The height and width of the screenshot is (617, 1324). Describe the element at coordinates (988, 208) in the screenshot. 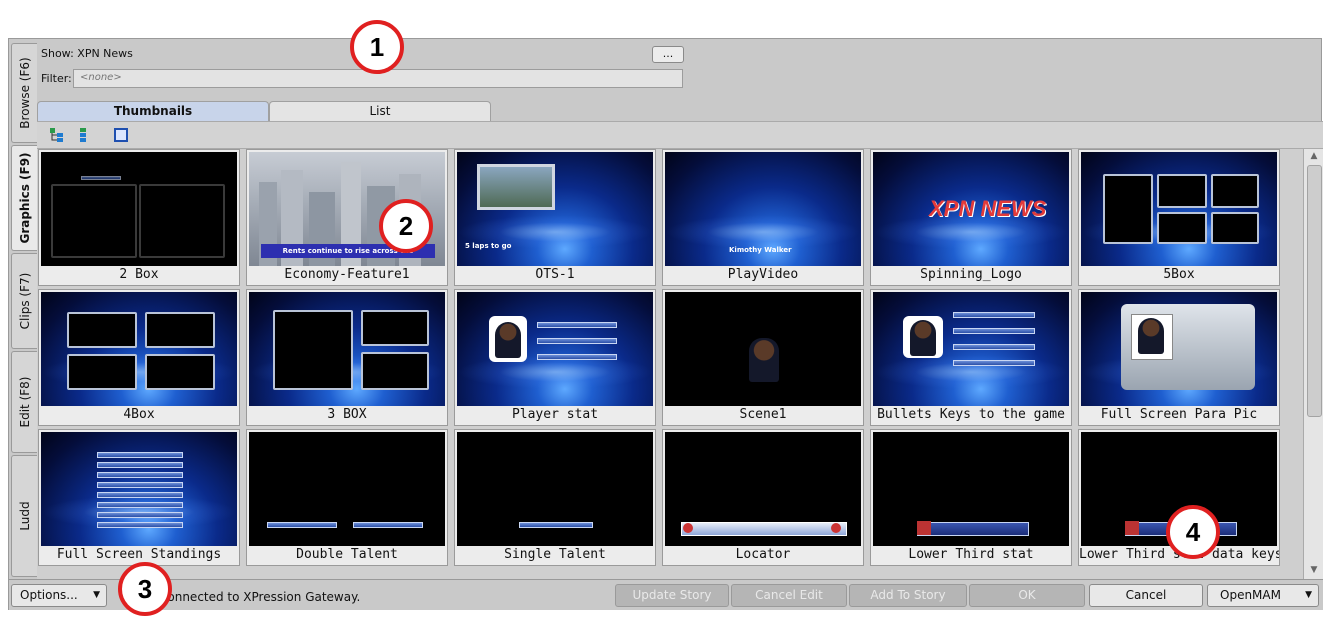

I see `thumbnail-overlay-text: XPN NEWS` at that location.